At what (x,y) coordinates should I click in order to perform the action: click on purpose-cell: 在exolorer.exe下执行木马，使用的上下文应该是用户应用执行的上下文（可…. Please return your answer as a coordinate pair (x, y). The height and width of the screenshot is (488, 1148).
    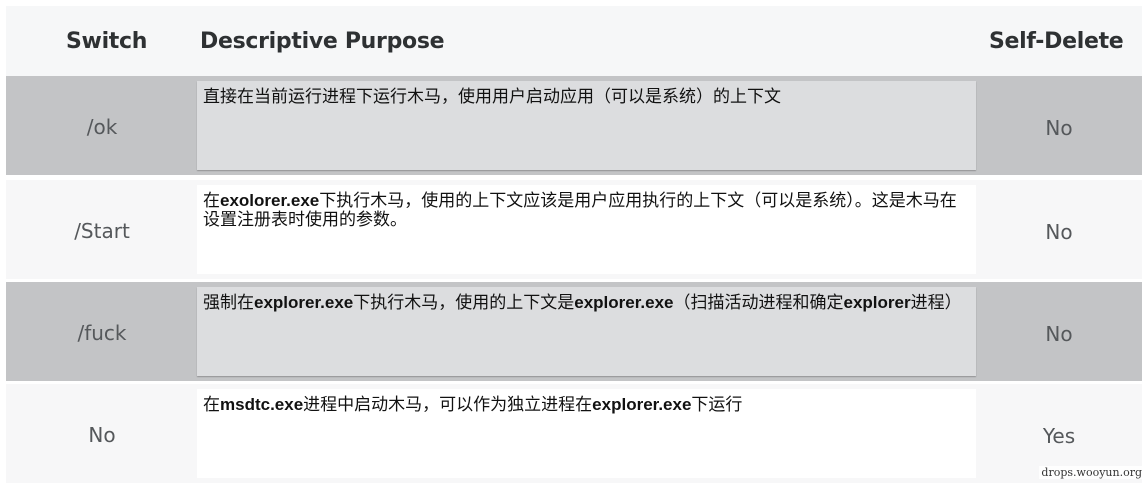
    Looking at the image, I should click on (586, 229).